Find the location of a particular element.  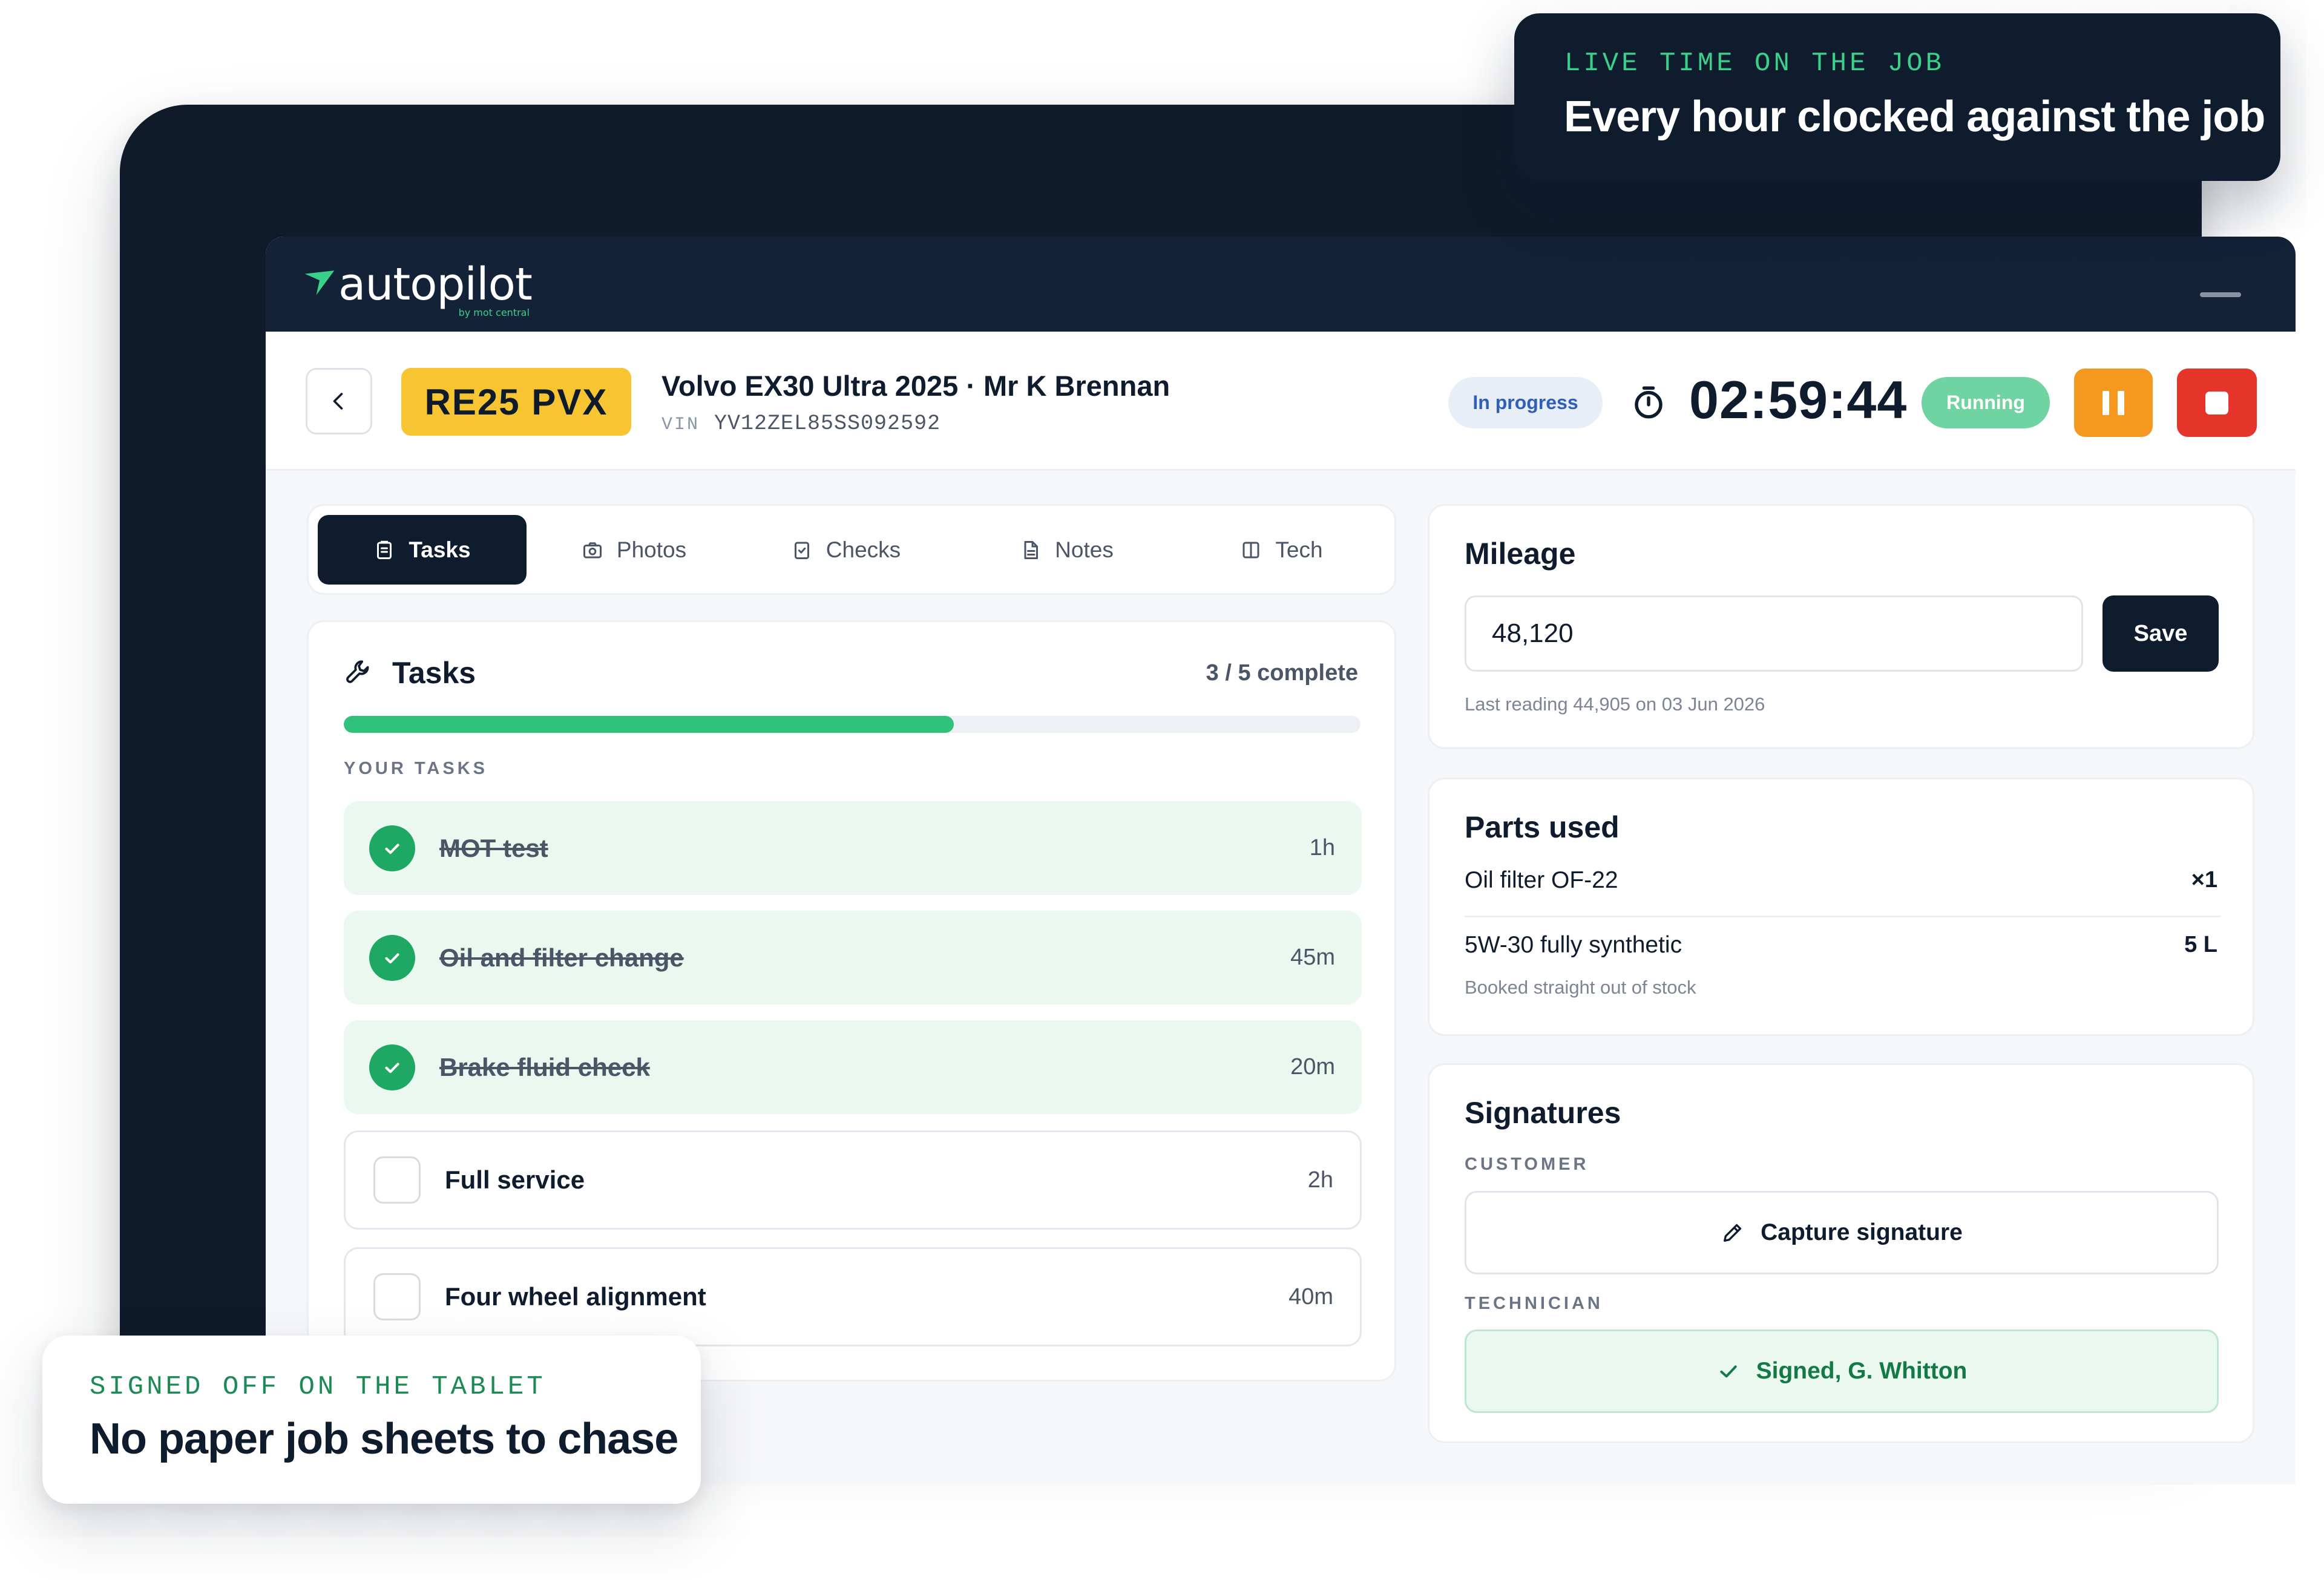

tab-tasks: Tasks is located at coordinates (422, 550).